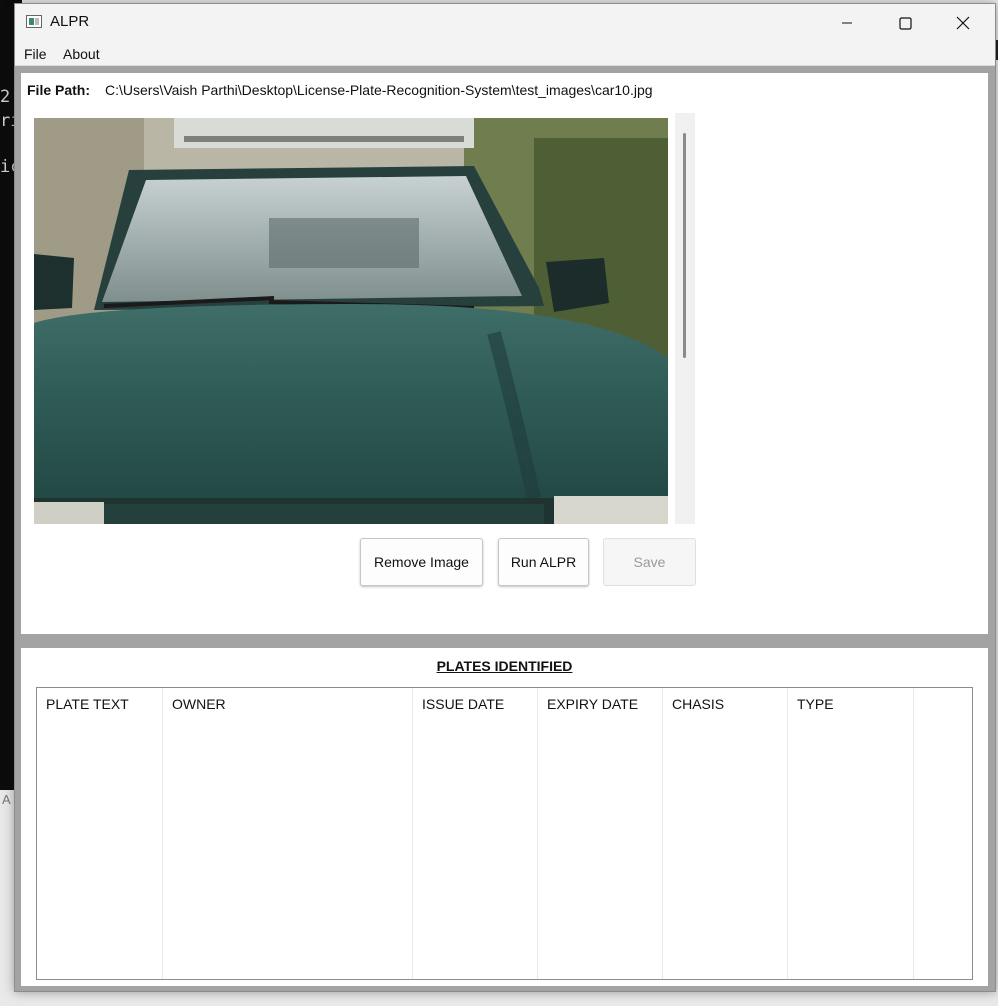 Image resolution: width=998 pixels, height=1006 pixels. What do you see at coordinates (504, 666) in the screenshot?
I see `plates-identified-title: PLATES IDENTIFIED` at bounding box center [504, 666].